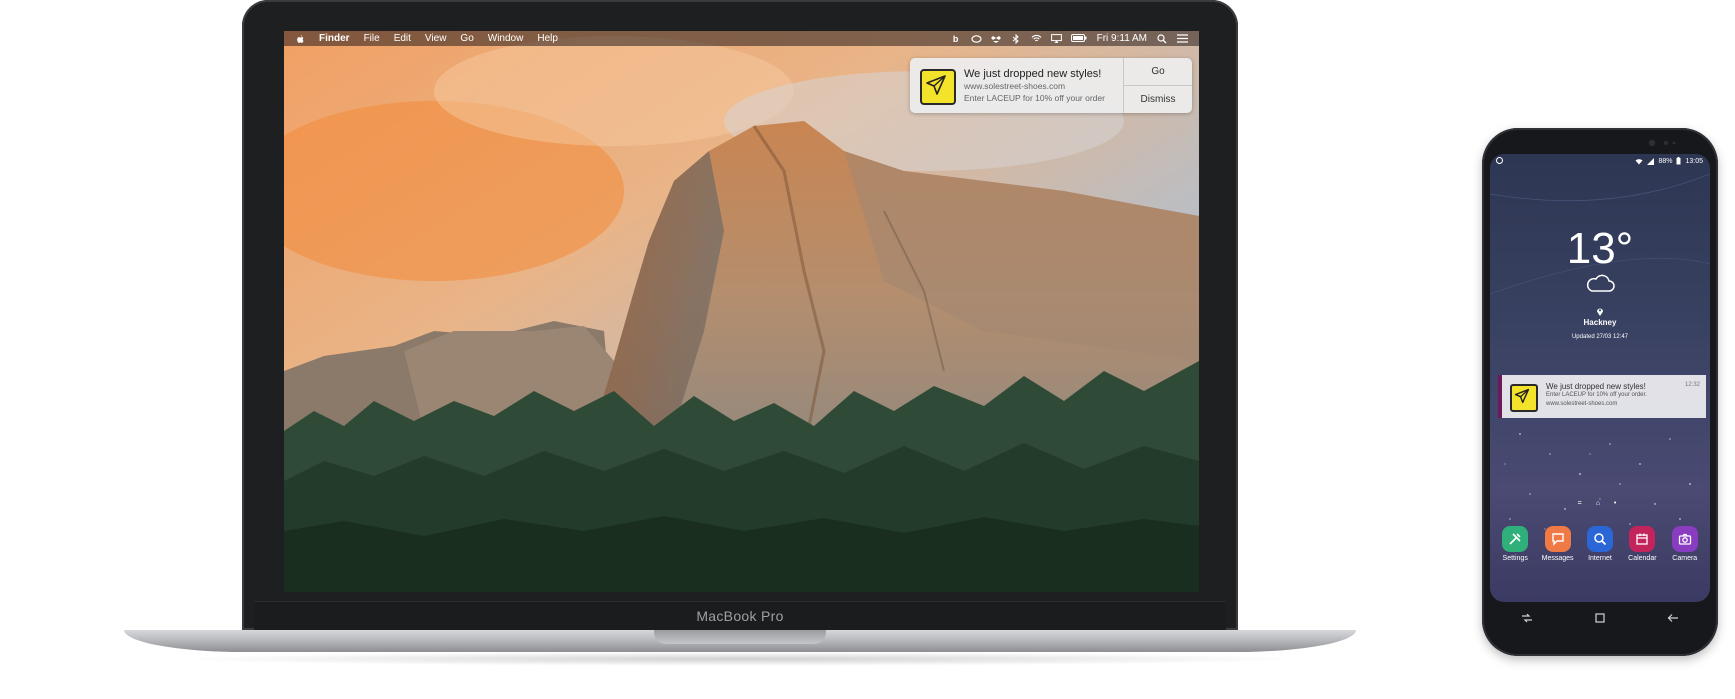 Image resolution: width=1735 pixels, height=699 pixels. Describe the element at coordinates (1600, 322) in the screenshot. I see `weather-location: Hackney` at that location.